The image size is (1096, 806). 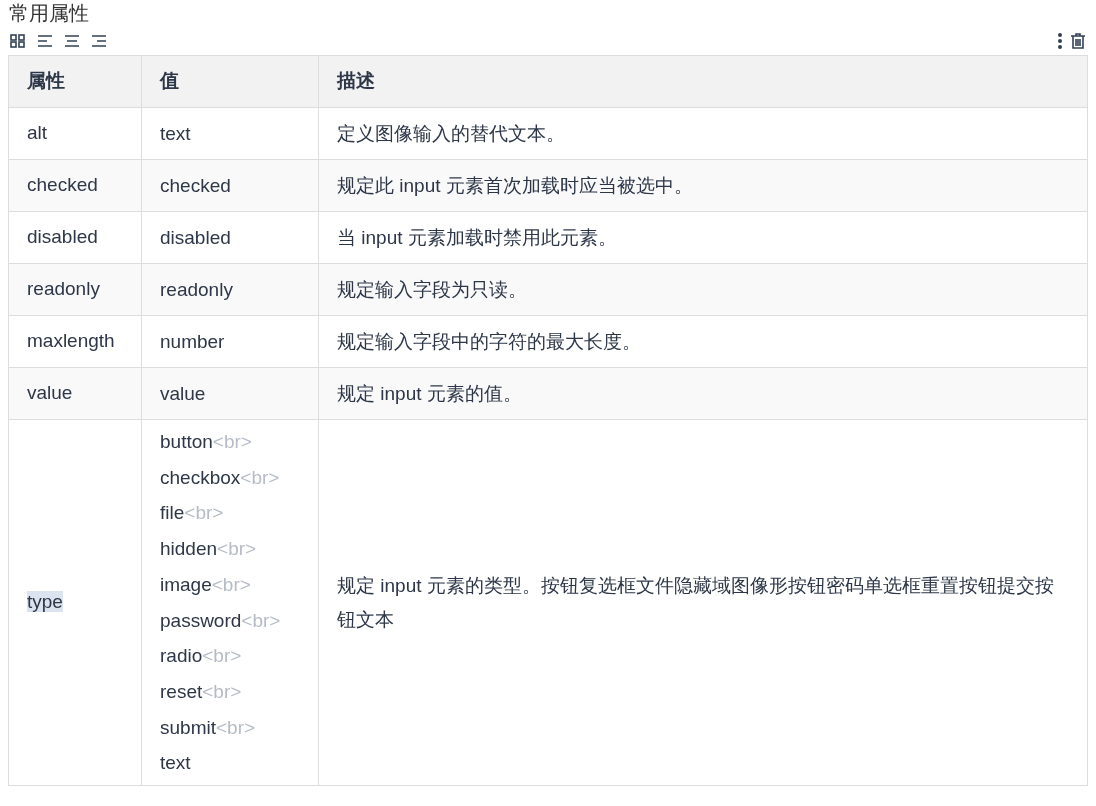 I want to click on description-text: 规定输入字段为只读。, so click(x=432, y=289).